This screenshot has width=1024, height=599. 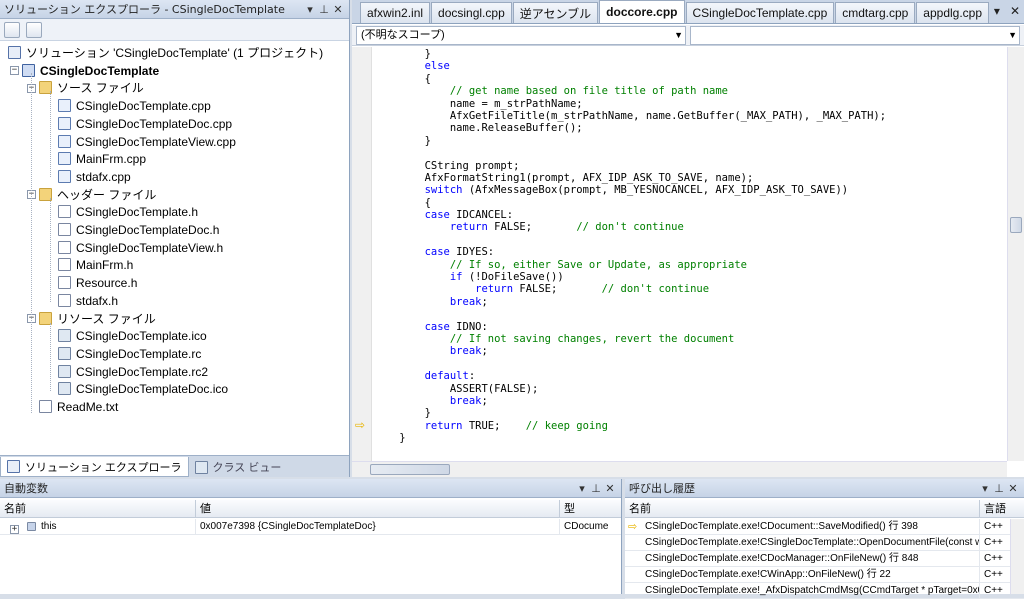 I want to click on code-line: name = m_strPathName;, so click(x=690, y=104).